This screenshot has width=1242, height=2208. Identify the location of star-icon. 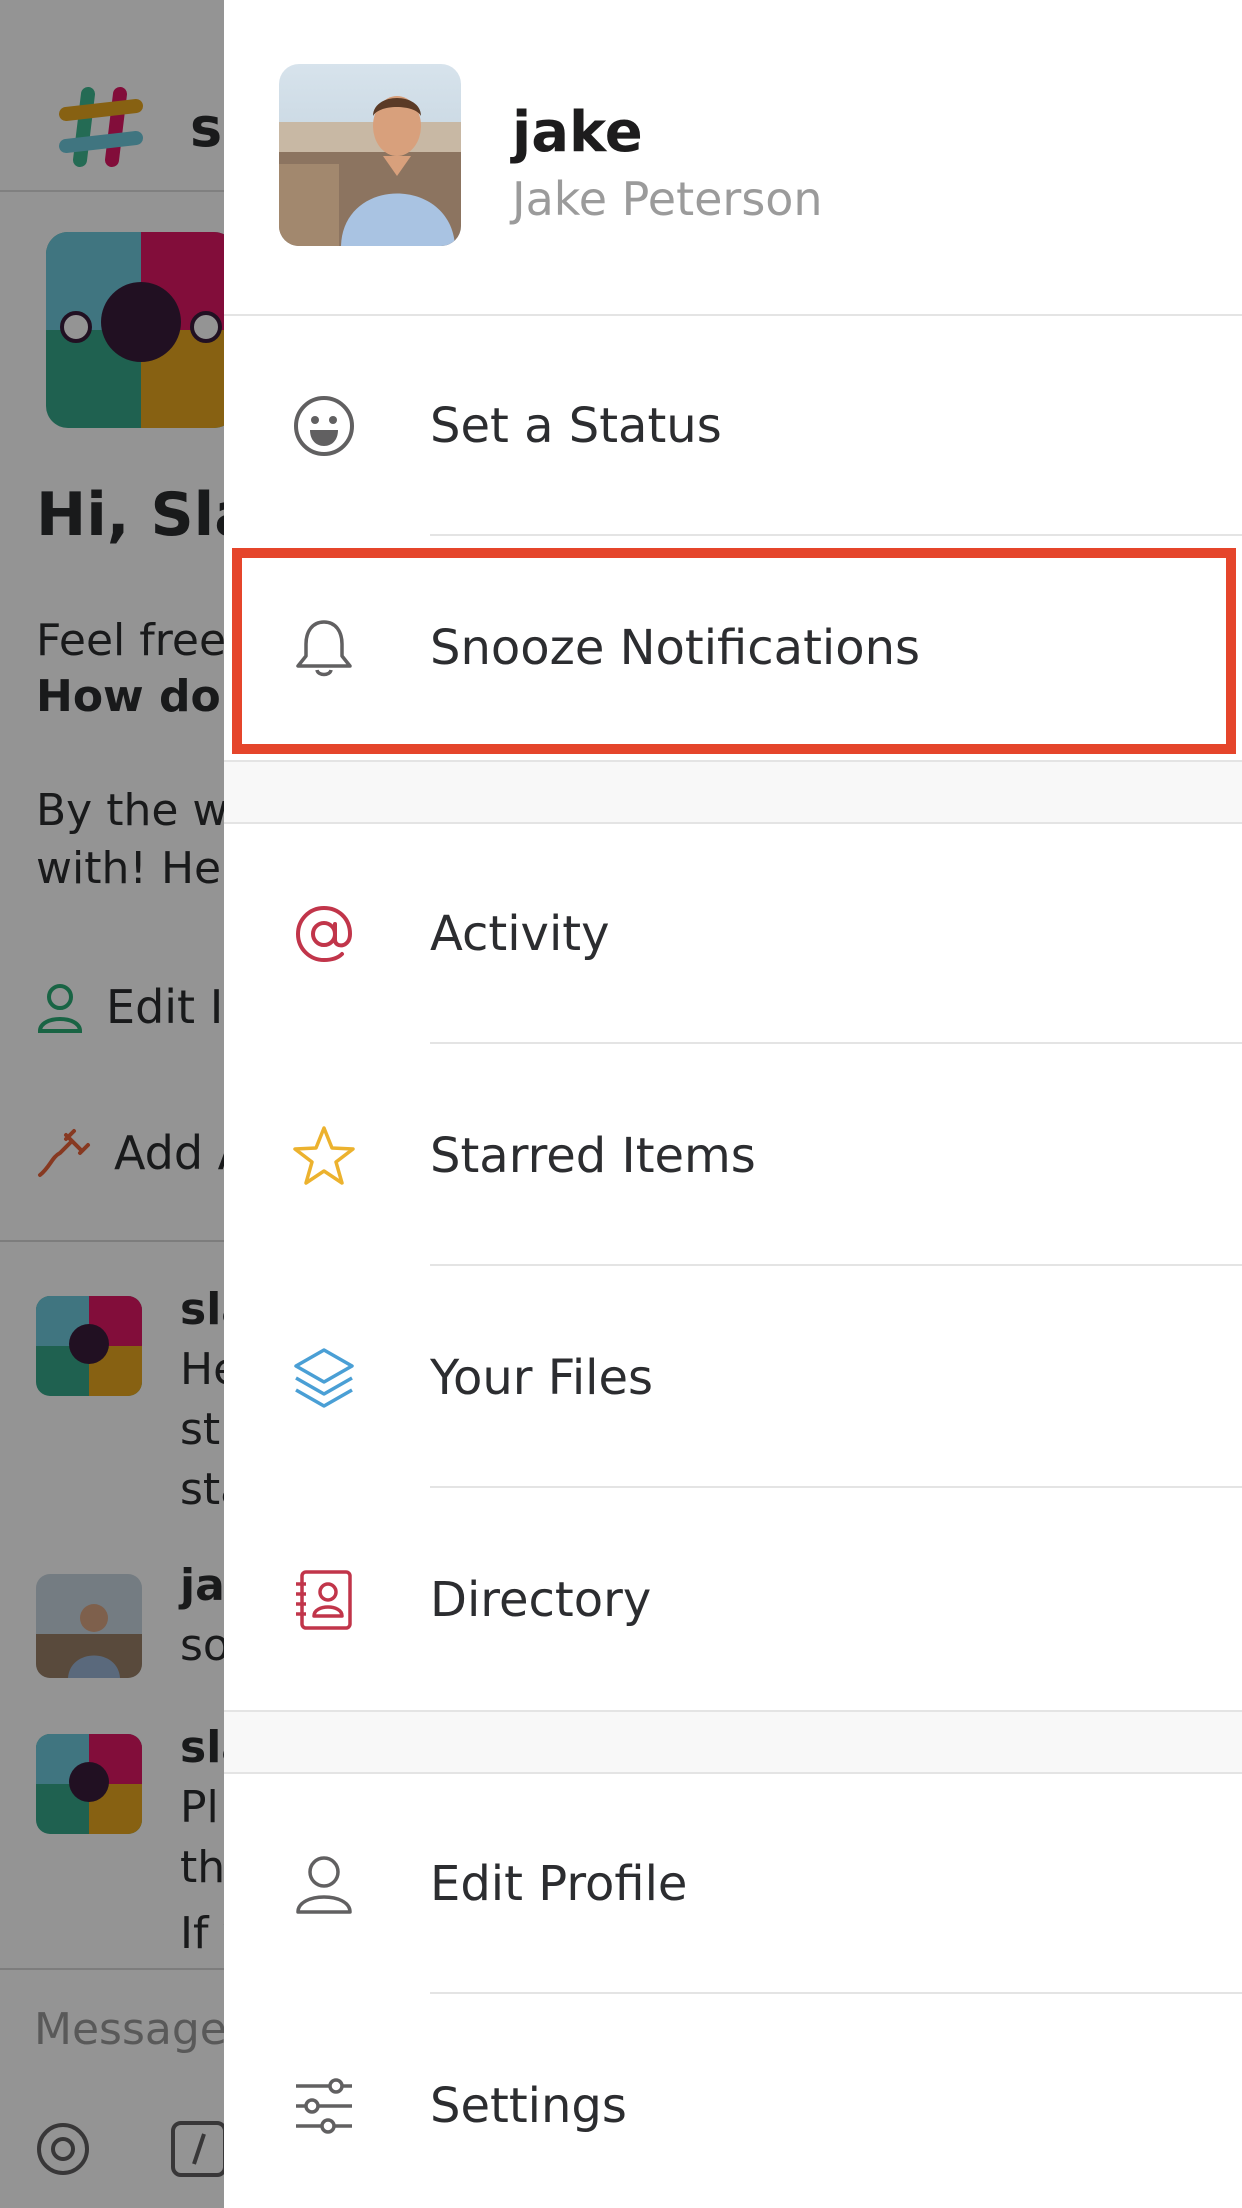
(324, 1156).